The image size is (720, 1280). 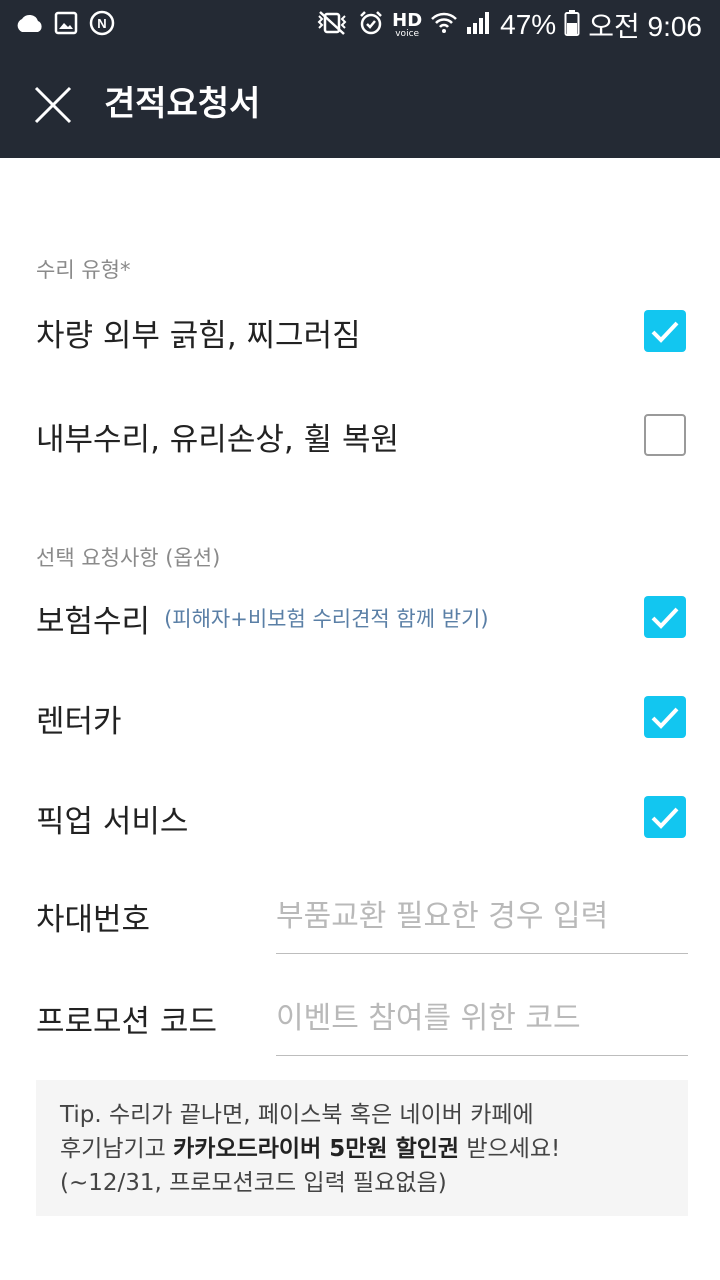 What do you see at coordinates (326, 619) in the screenshot?
I see `option-sub-label: (피해자+비보험 수리견적 함께 받기)` at bounding box center [326, 619].